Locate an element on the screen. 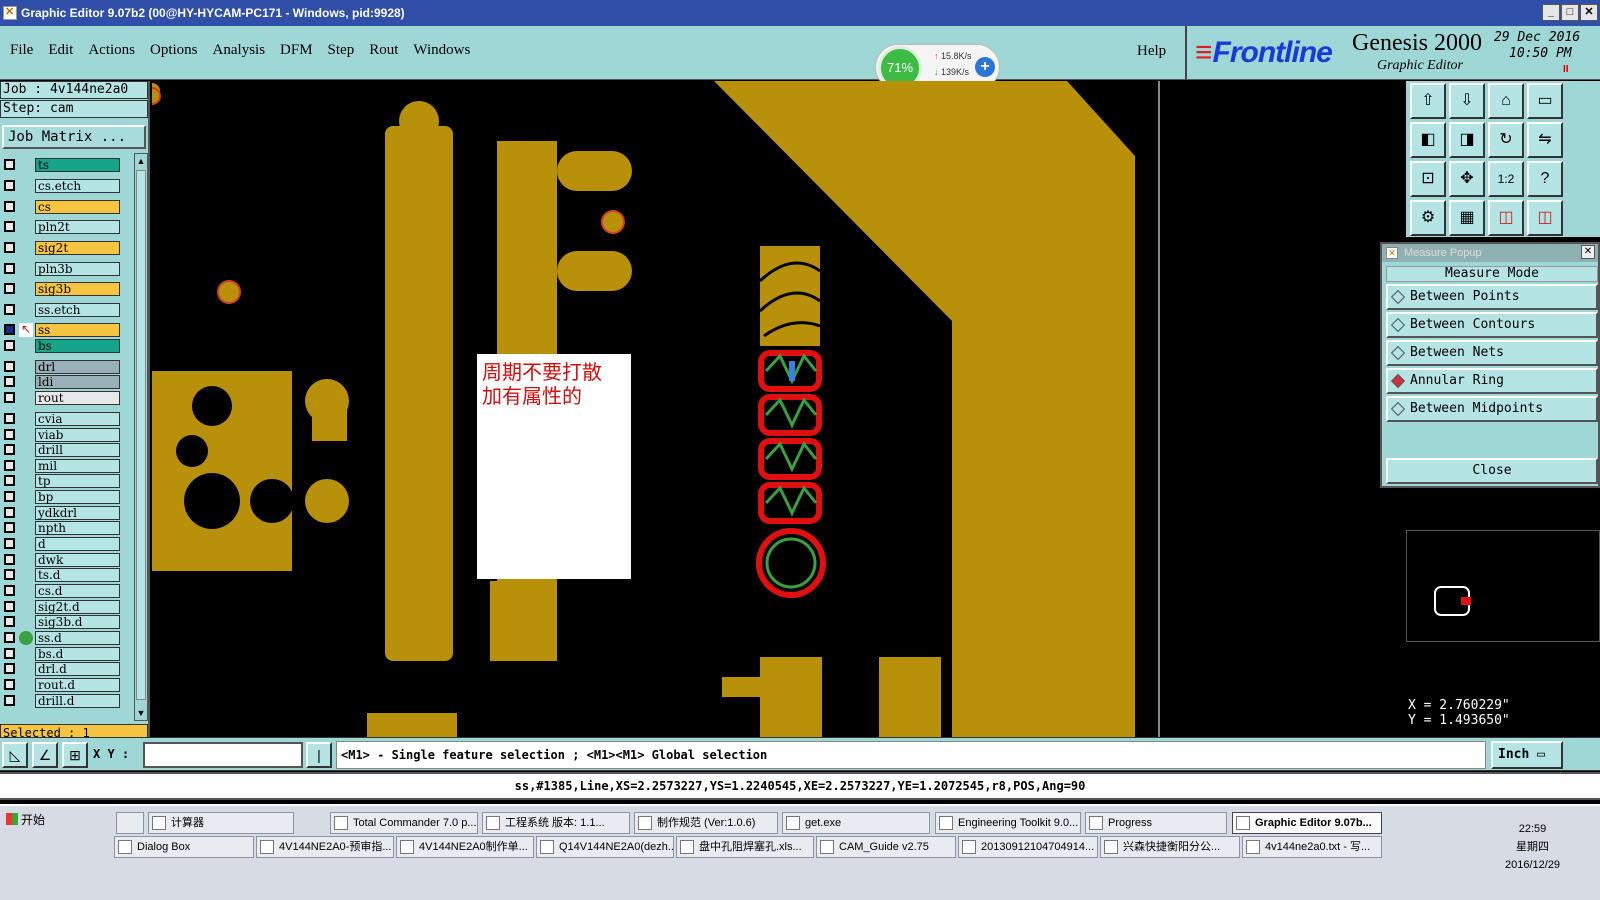 The width and height of the screenshot is (1600, 900). layer-row-d: d is located at coordinates (61, 543).